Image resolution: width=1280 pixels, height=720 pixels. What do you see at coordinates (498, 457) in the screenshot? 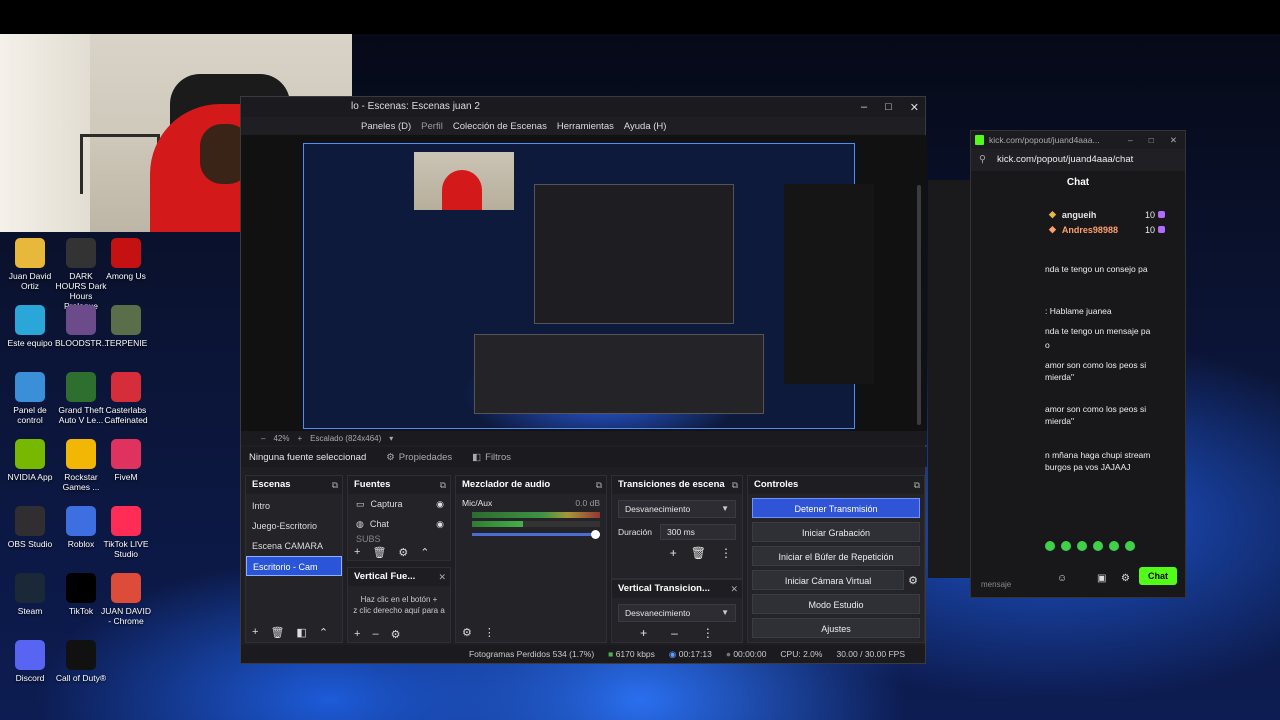
I see `filters-label: Filtros` at bounding box center [498, 457].